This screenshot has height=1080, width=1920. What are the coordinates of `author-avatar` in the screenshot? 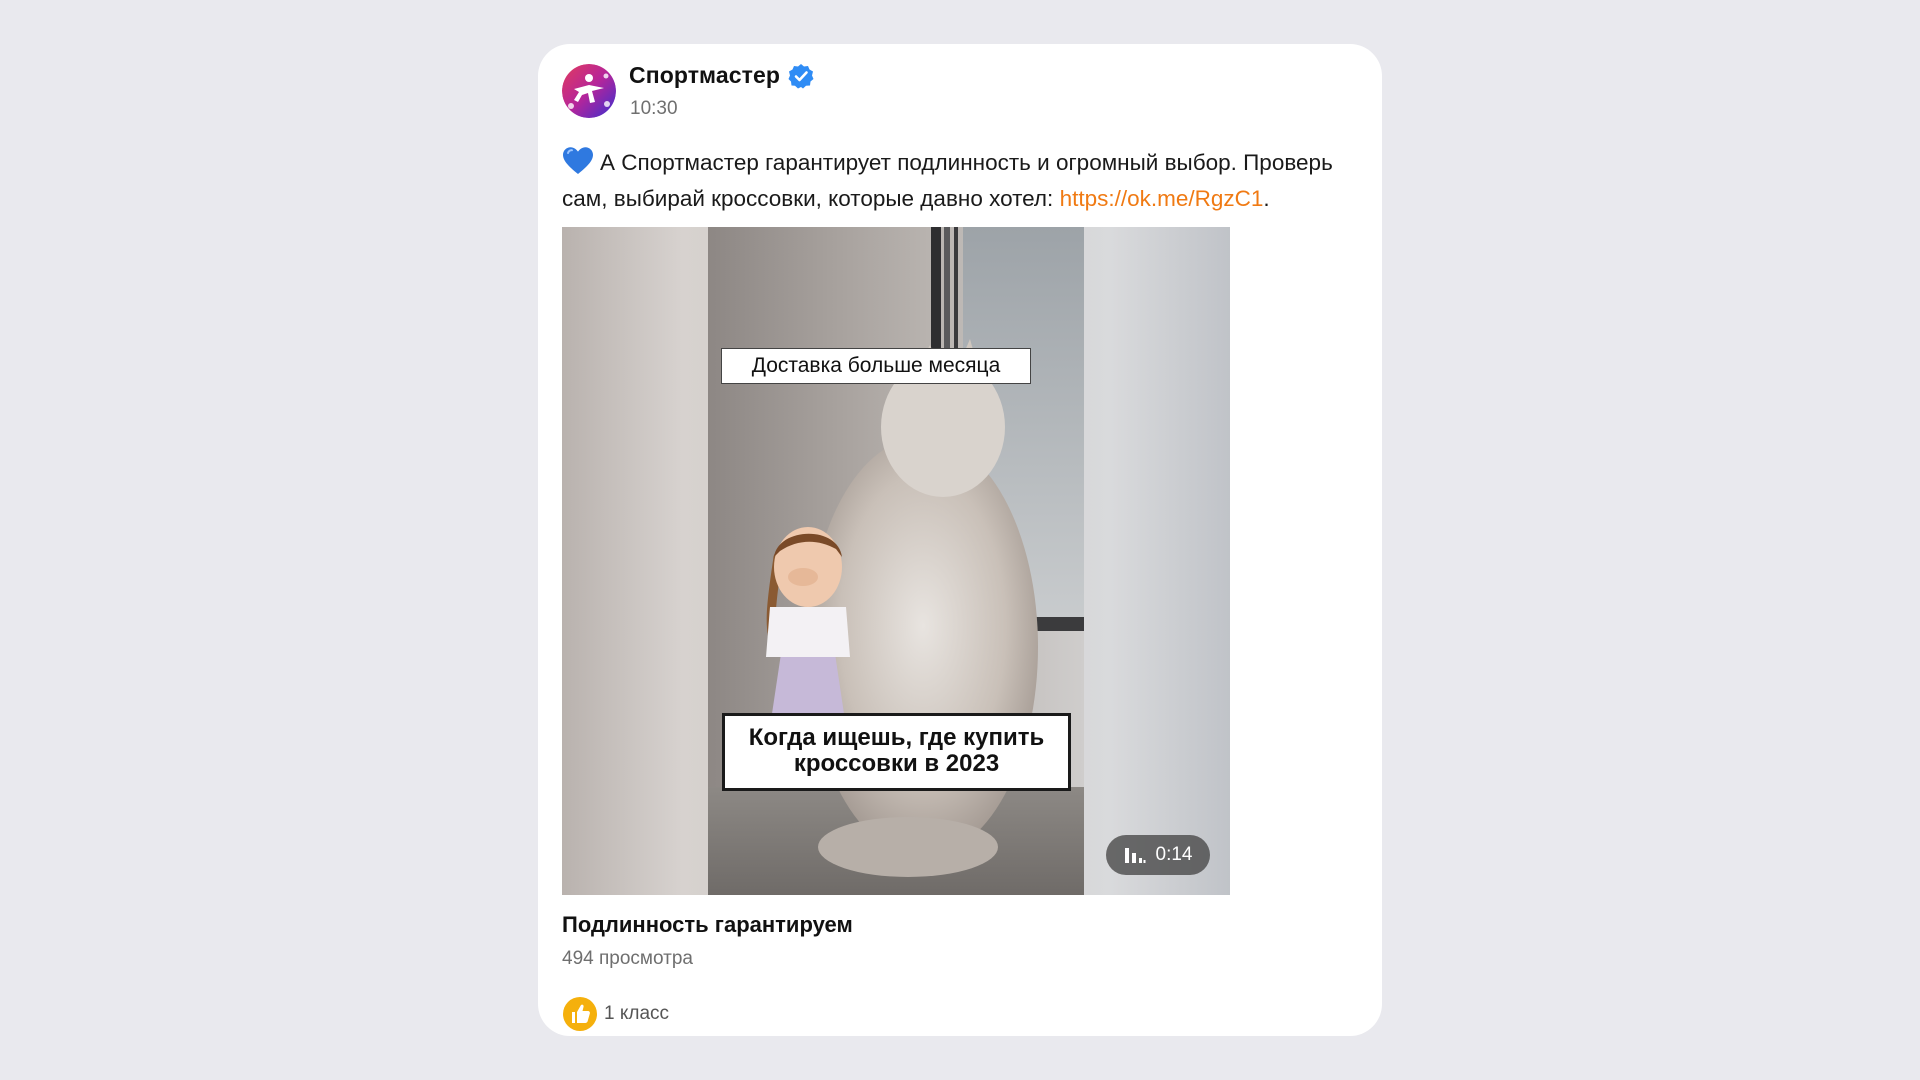 It's located at (589, 91).